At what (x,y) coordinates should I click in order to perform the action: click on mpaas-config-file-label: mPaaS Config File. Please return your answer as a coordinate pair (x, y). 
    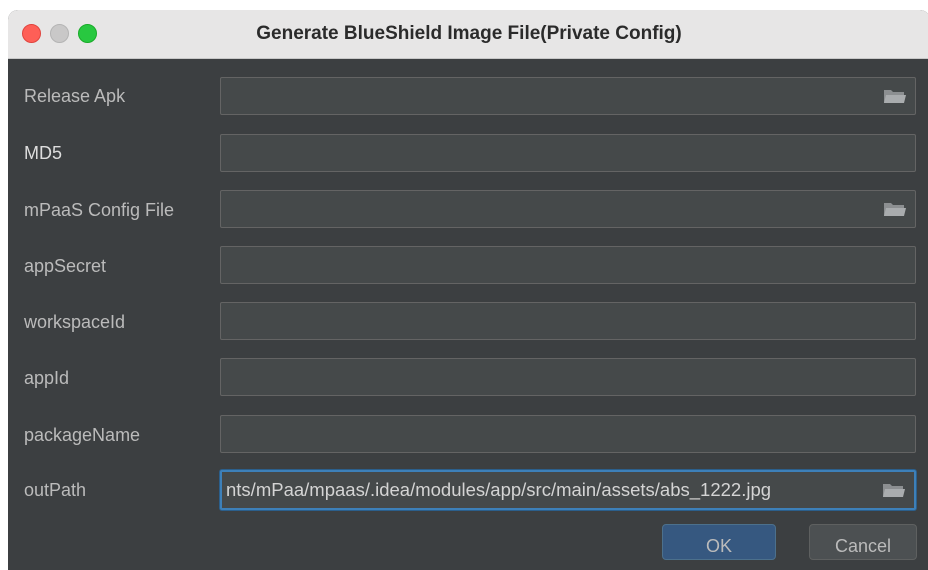
    Looking at the image, I should click on (99, 210).